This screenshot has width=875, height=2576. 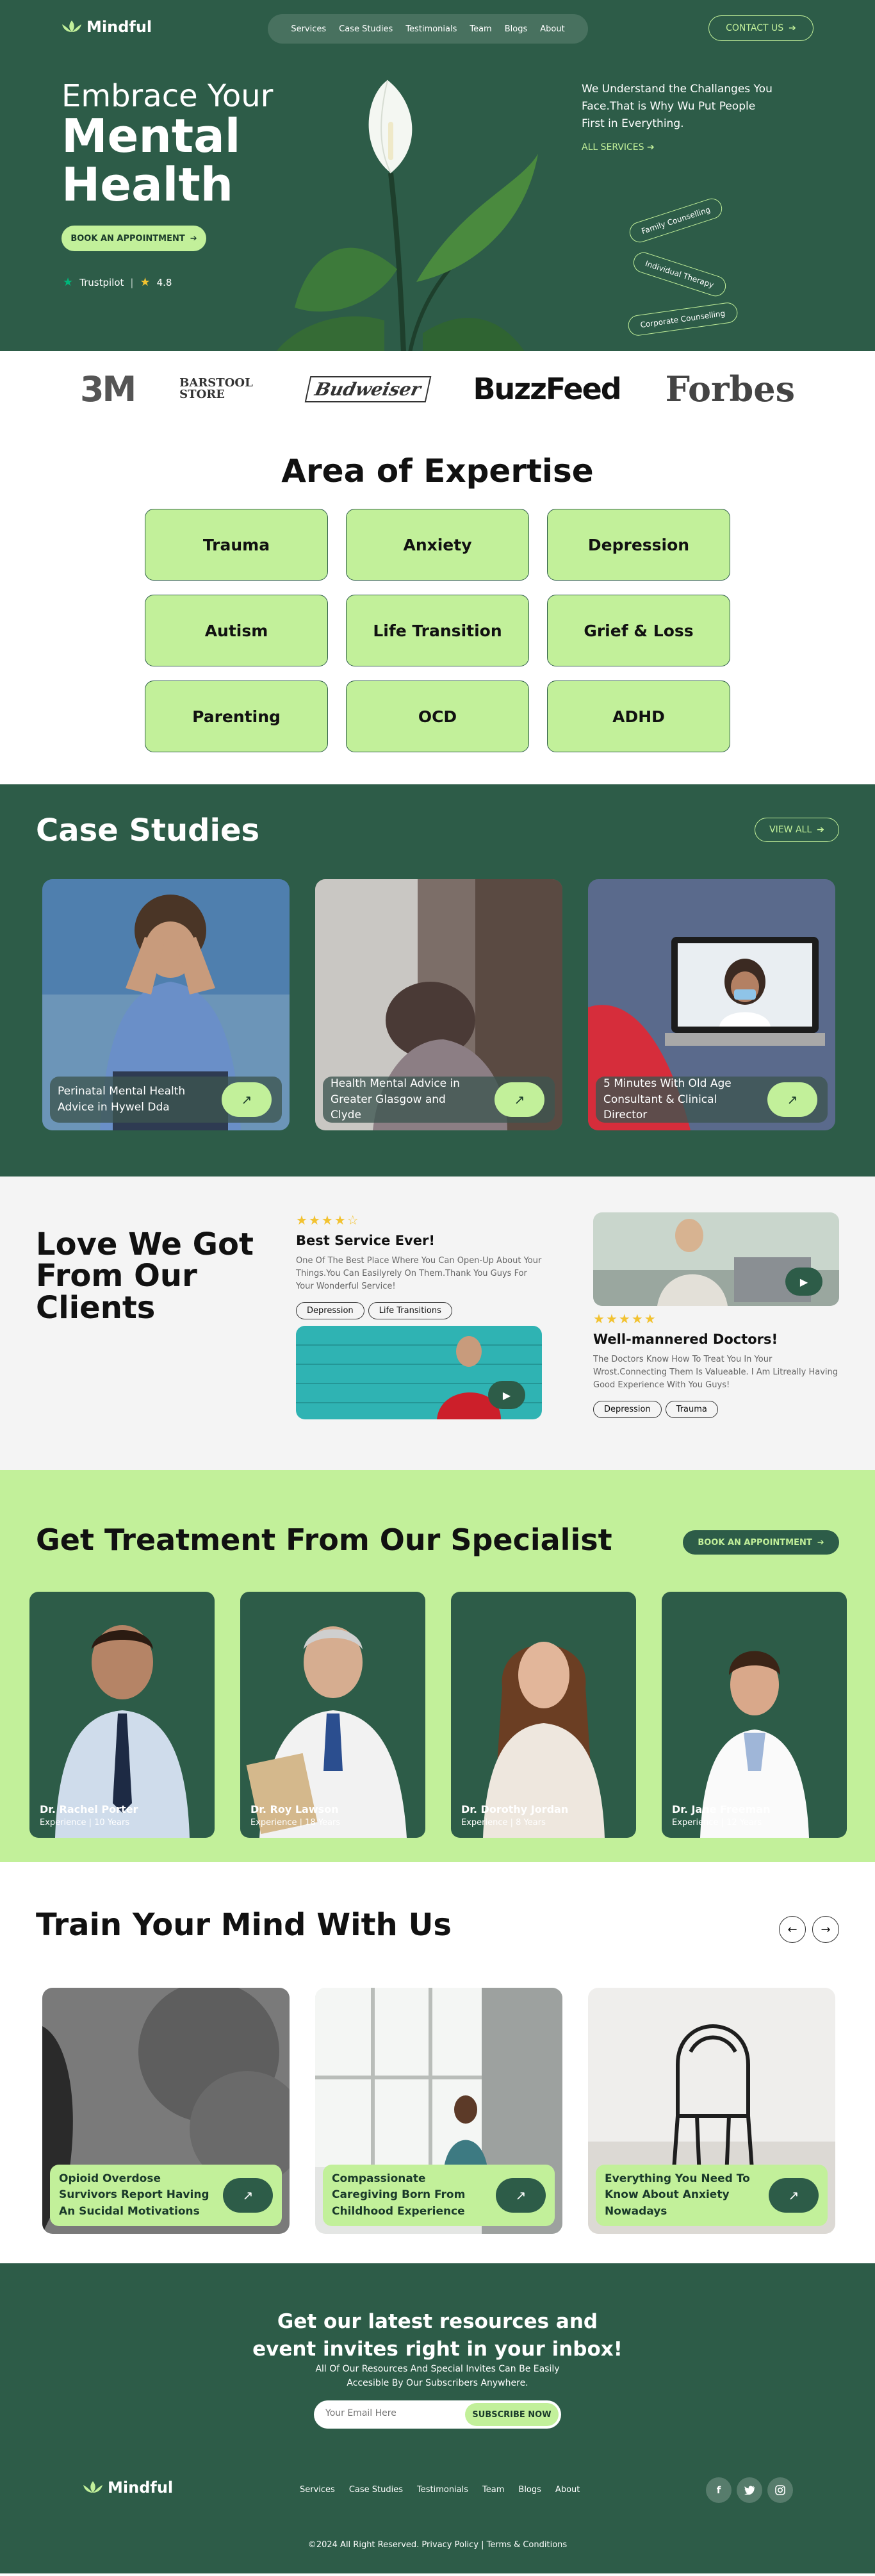 I want to click on expertise-parenting: Parenting, so click(x=236, y=716).